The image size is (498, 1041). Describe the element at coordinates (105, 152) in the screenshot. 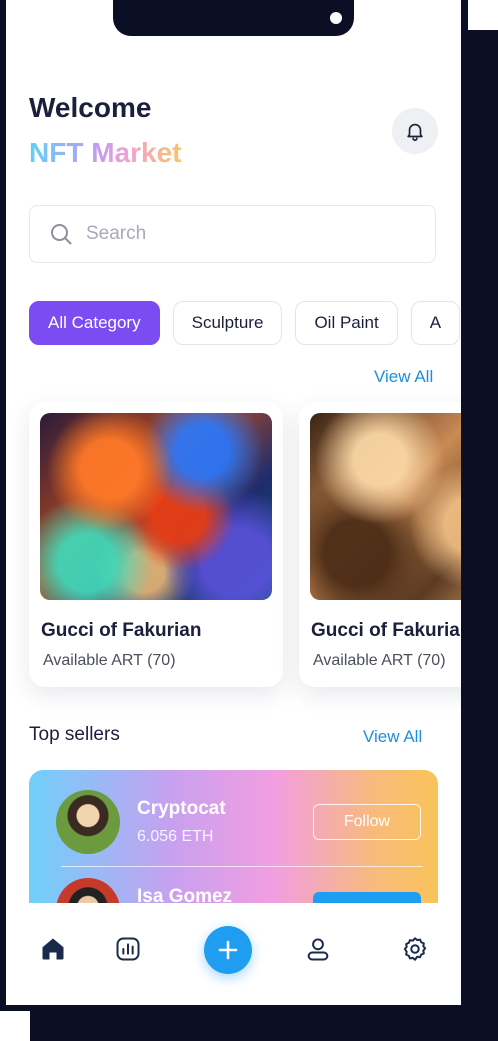

I see `brand-title: NFT Market` at that location.